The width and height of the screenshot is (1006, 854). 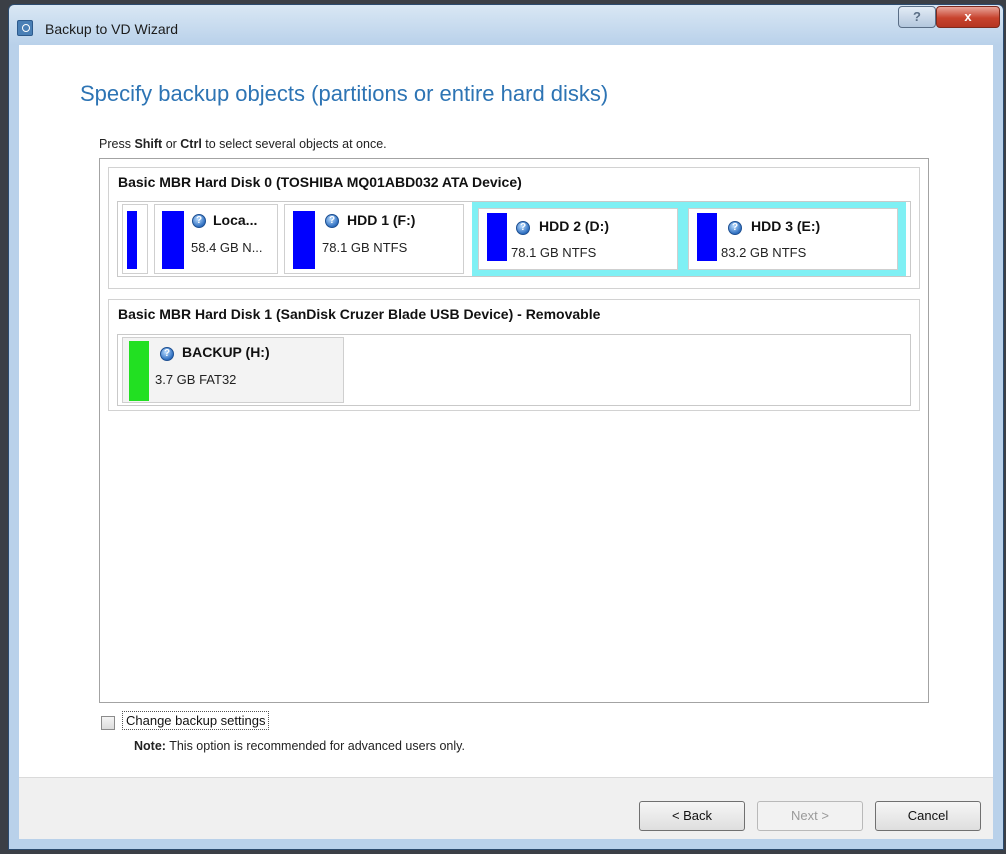 What do you see at coordinates (196, 379) in the screenshot?
I see `partition-info: 3.7 GB FAT32` at bounding box center [196, 379].